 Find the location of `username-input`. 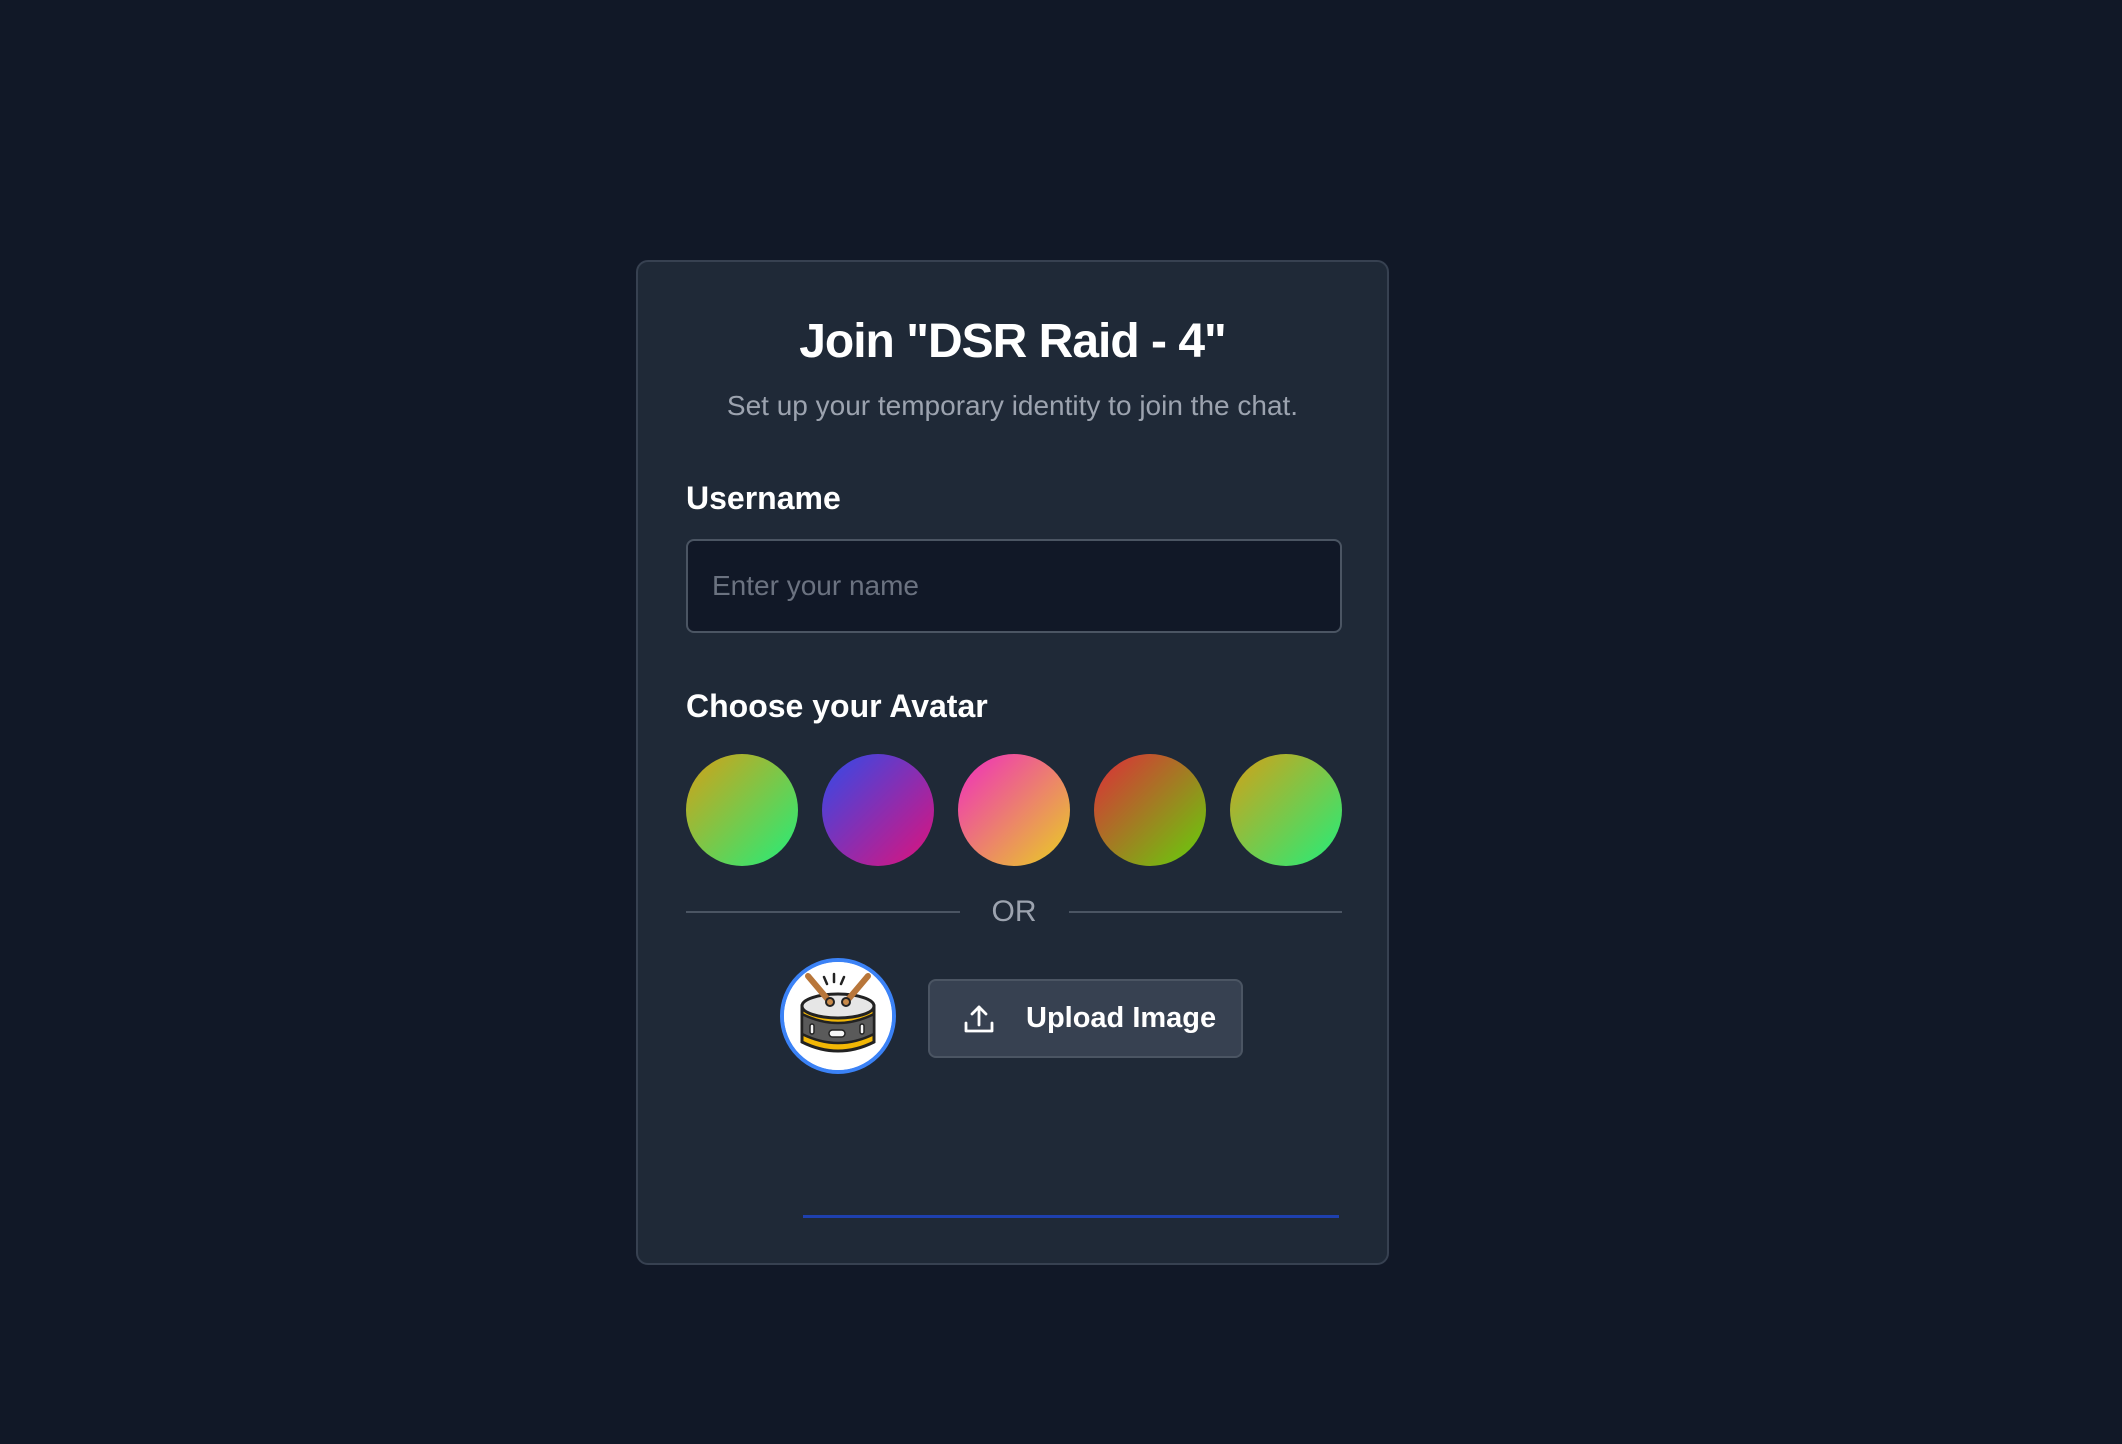

username-input is located at coordinates (1014, 586).